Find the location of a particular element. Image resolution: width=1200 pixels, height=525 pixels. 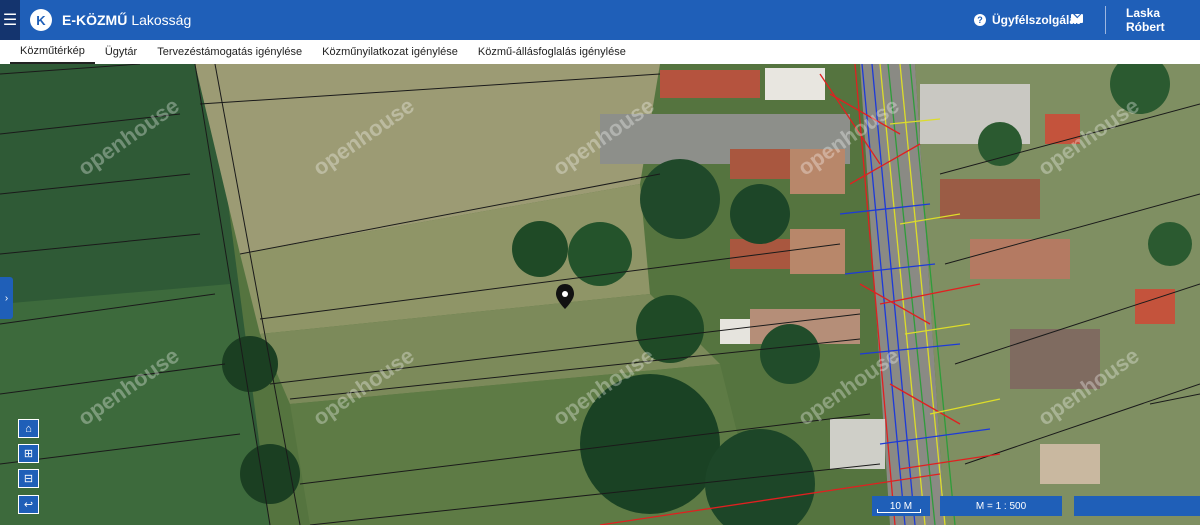

user-menu: Laska Róbert is located at coordinates (1163, 20).